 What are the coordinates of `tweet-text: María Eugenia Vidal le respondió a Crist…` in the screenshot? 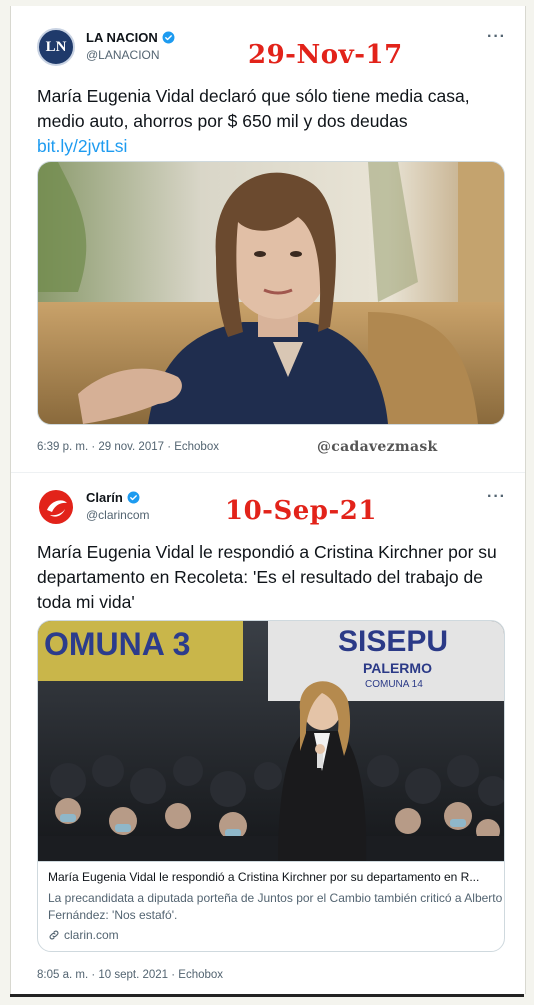 It's located at (267, 577).